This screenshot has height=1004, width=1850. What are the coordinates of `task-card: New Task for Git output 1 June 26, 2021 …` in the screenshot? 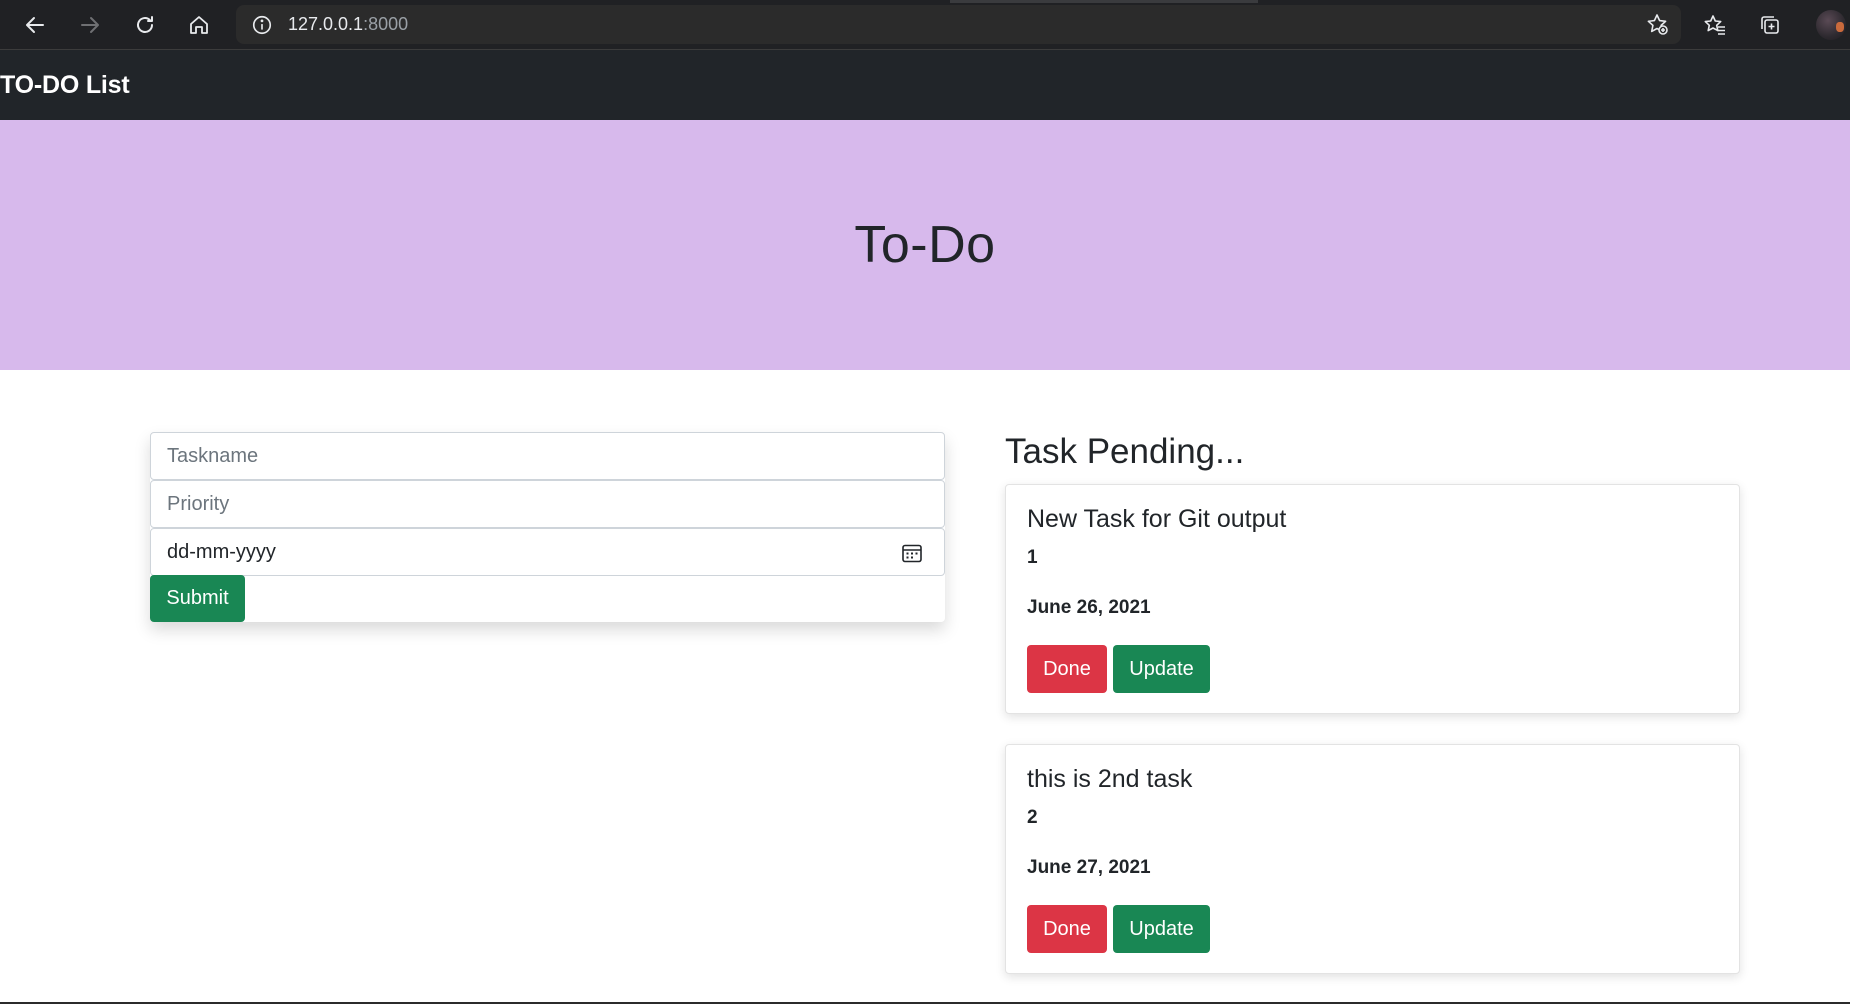 It's located at (1372, 599).